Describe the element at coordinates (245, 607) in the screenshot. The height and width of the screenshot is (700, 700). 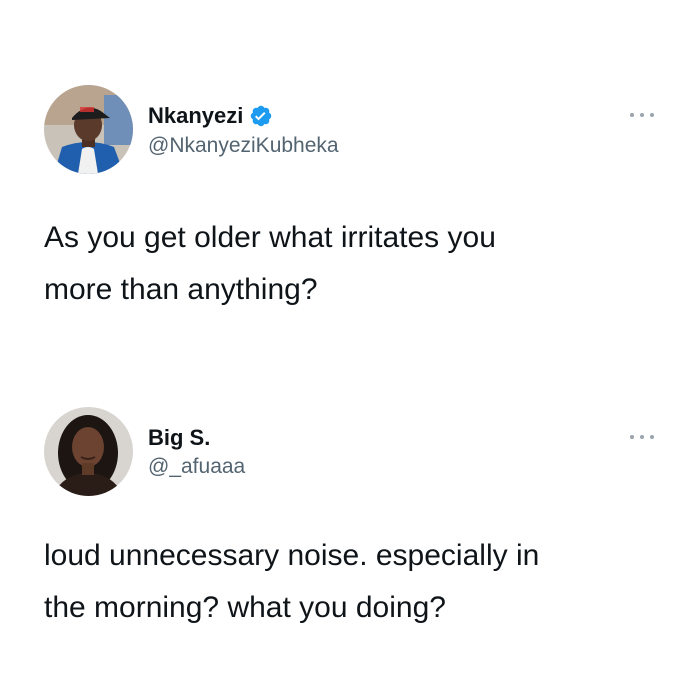
I see `tweet-text-line: the morning? what you doing?` at that location.